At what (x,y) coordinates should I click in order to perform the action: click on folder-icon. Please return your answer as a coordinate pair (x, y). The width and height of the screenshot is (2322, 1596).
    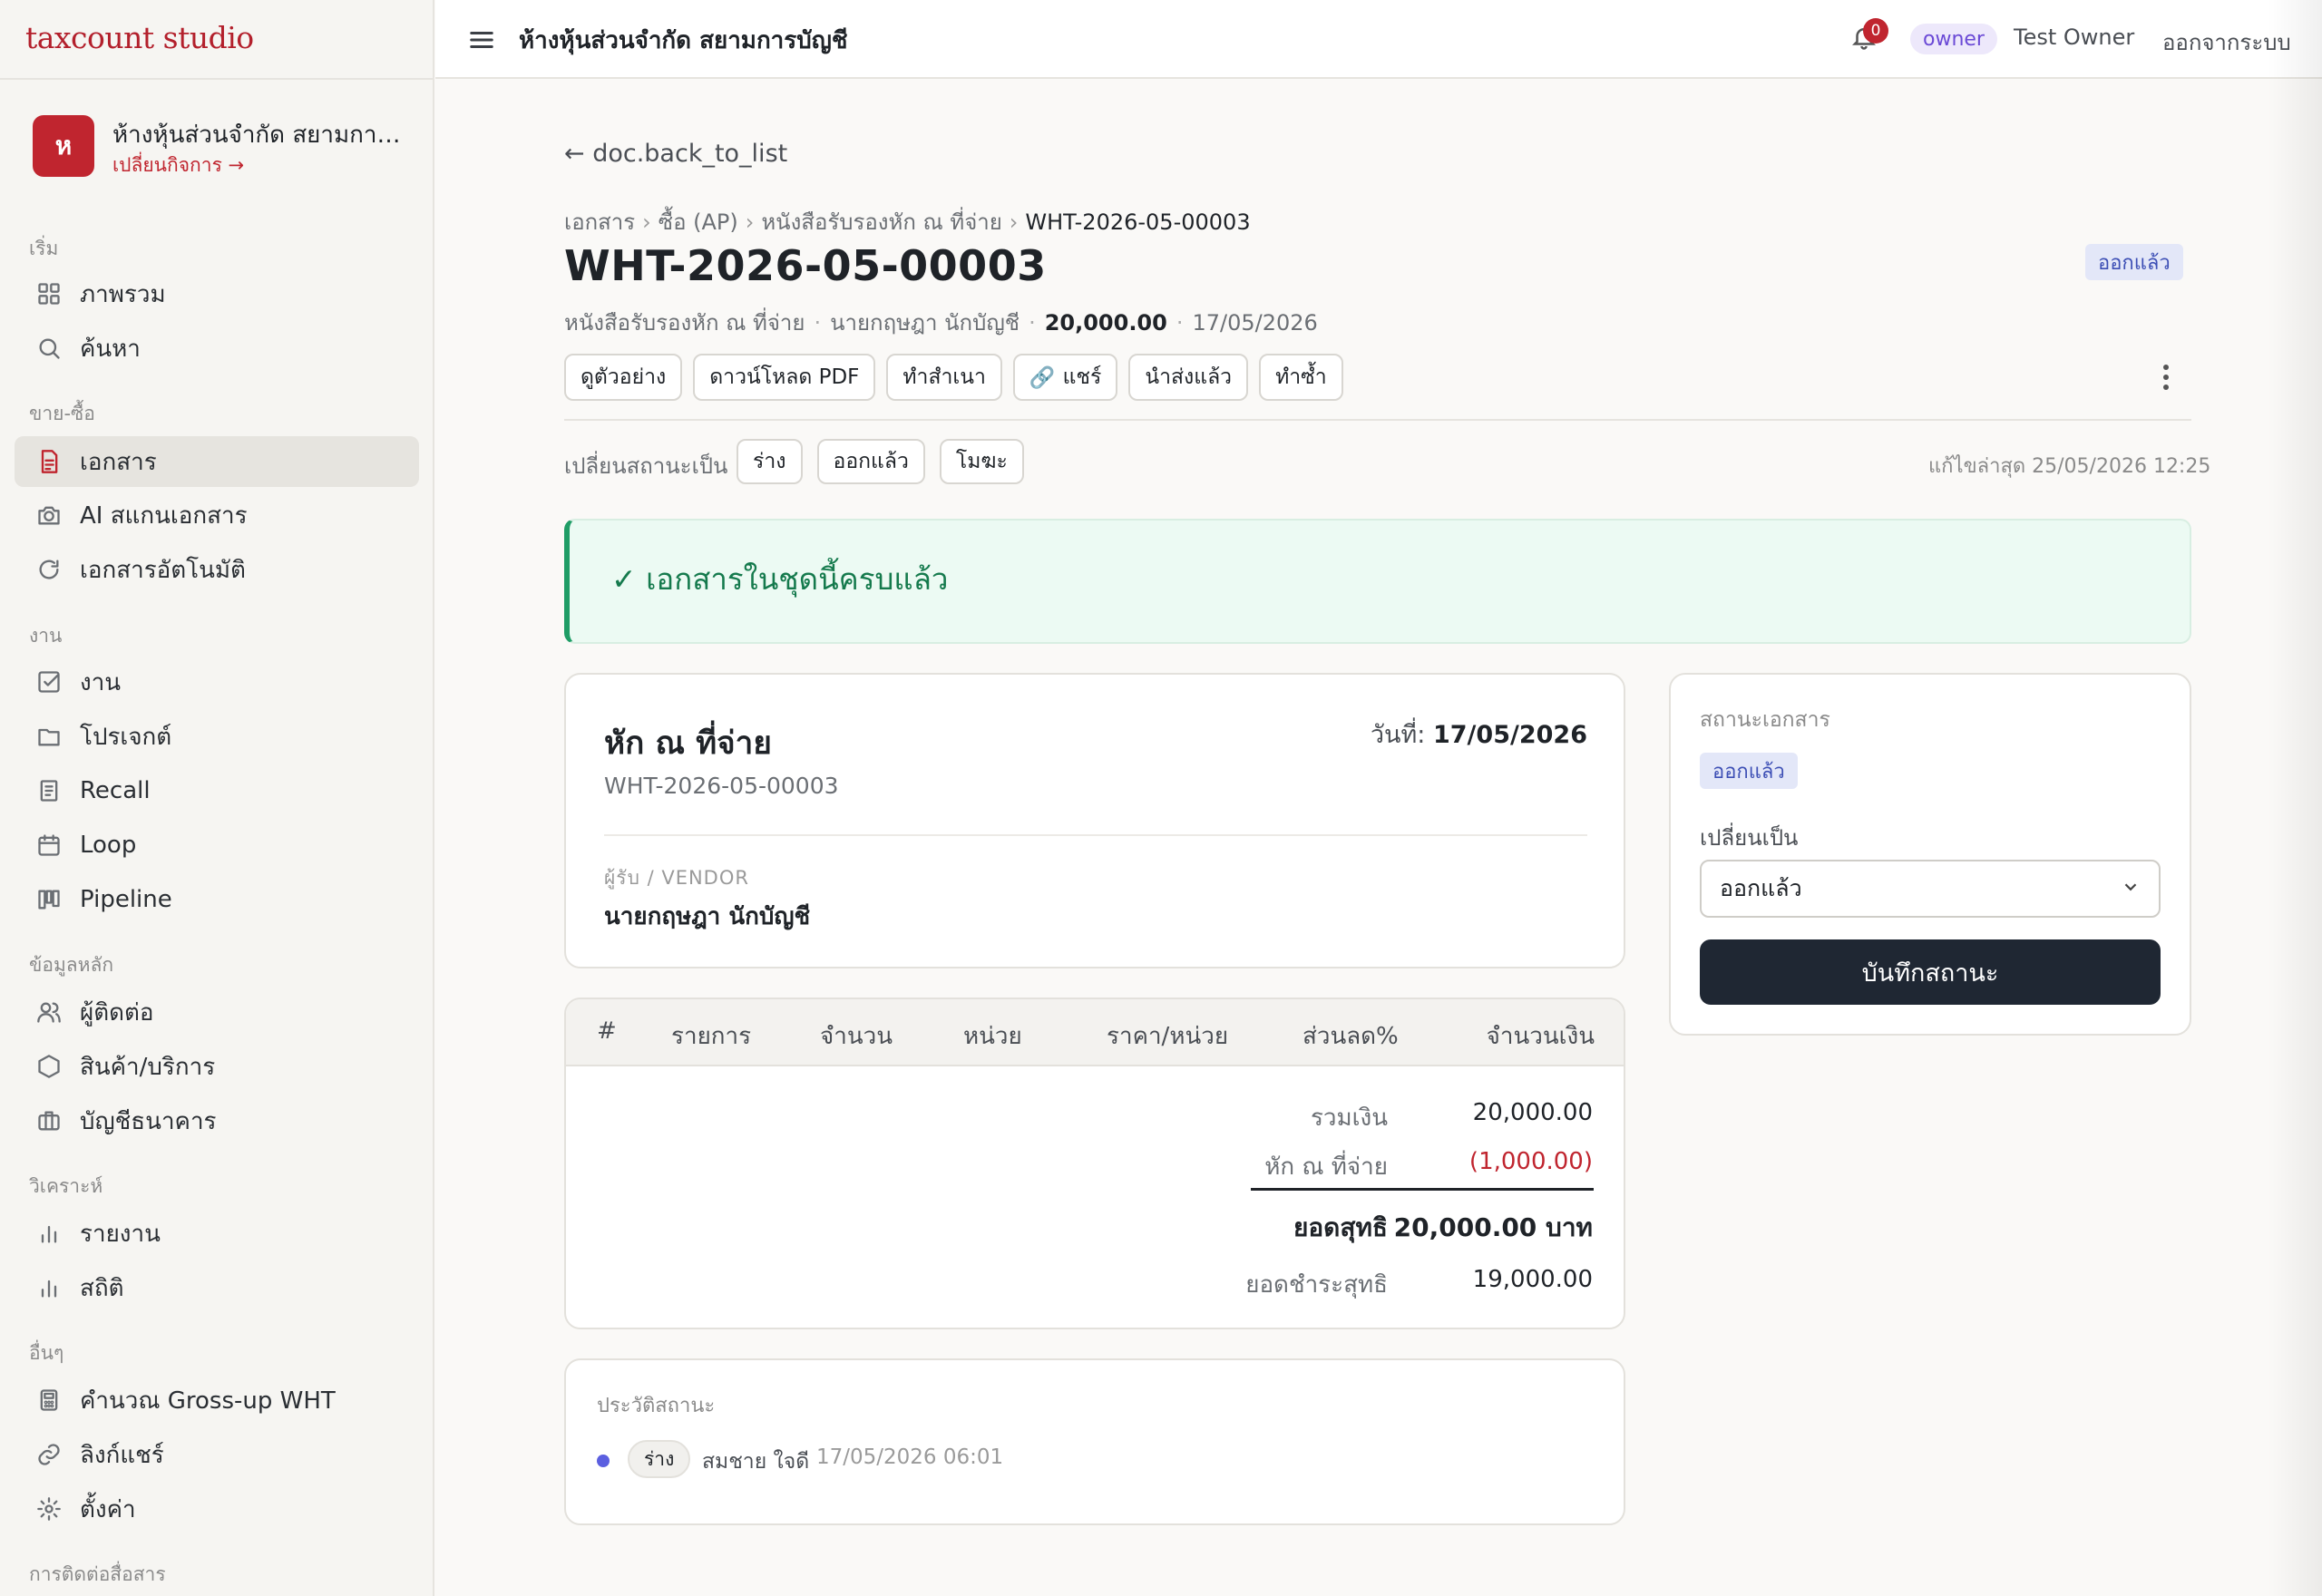
    Looking at the image, I should click on (49, 736).